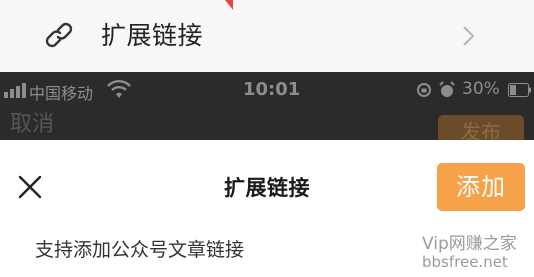 The width and height of the screenshot is (534, 277). Describe the element at coordinates (469, 36) in the screenshot. I see `chevron-right-icon` at that location.